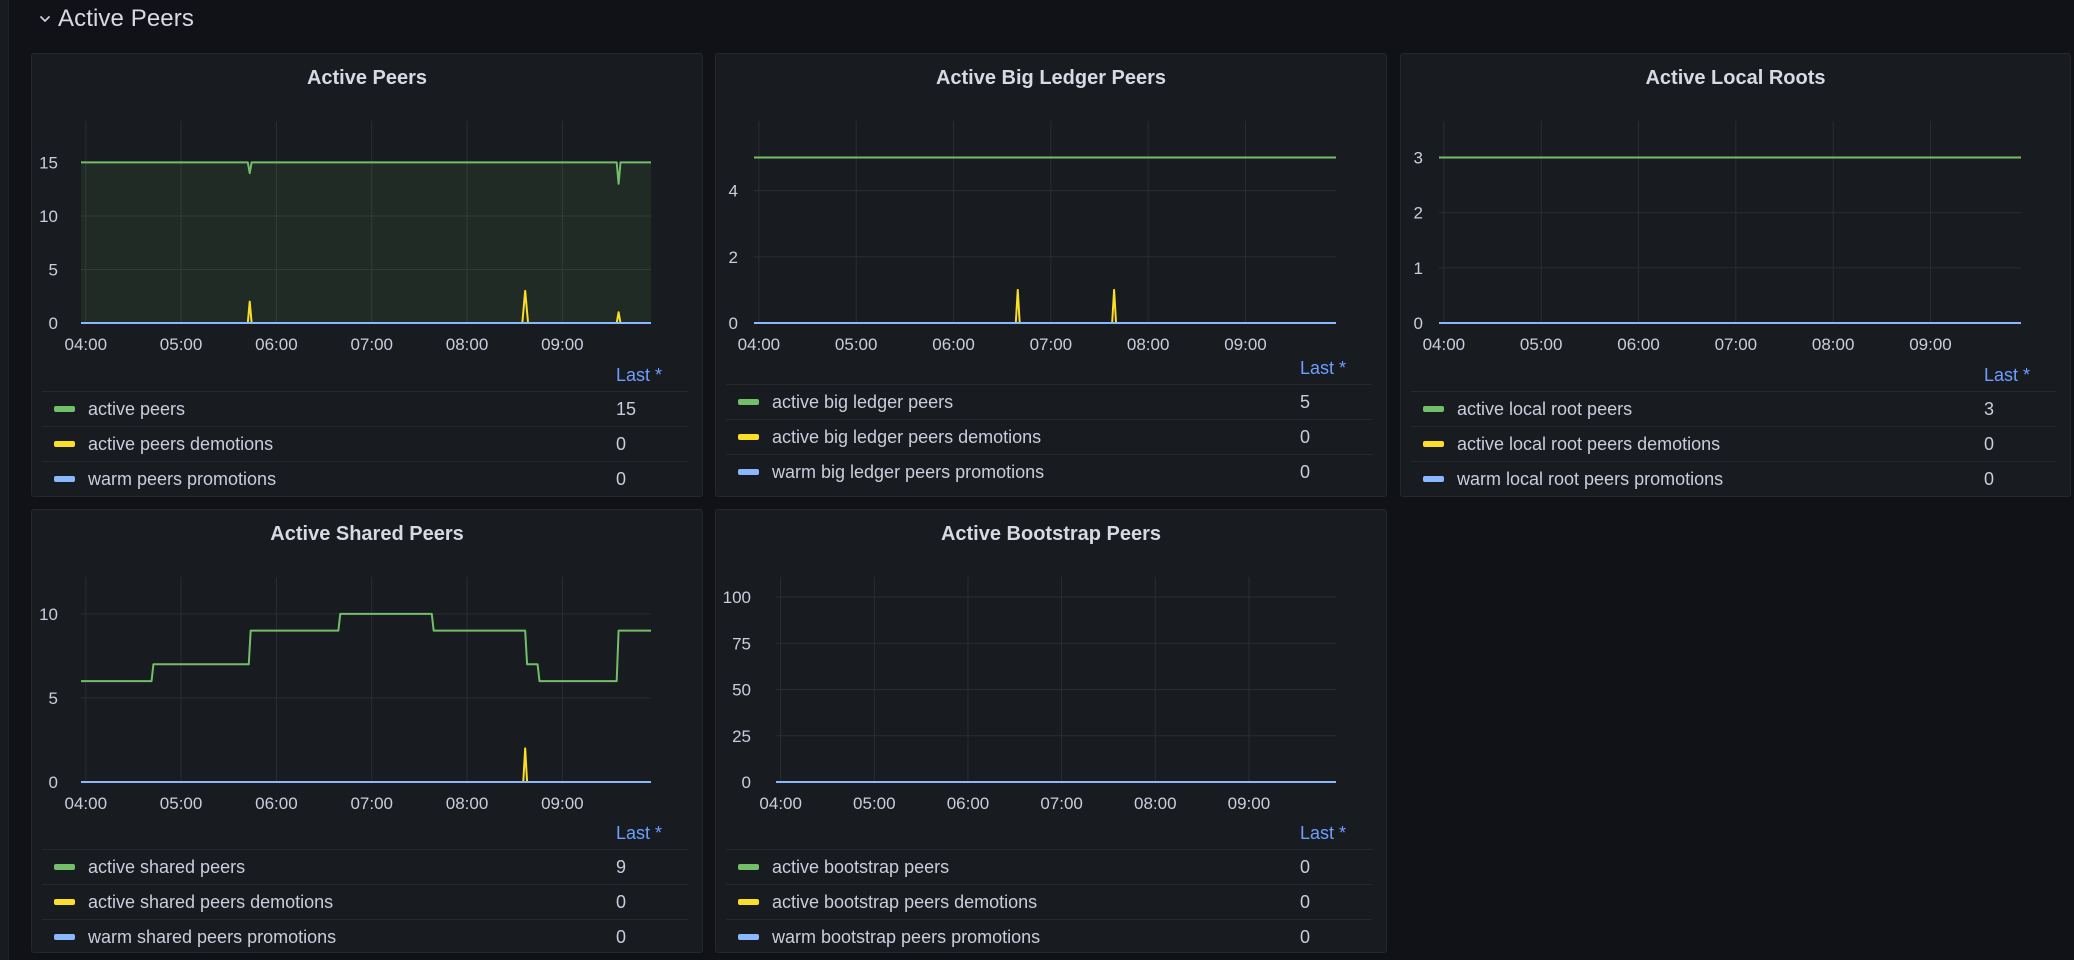 This screenshot has width=2074, height=960. I want to click on legend-item: active local root peers demotions 0, so click(1733, 443).